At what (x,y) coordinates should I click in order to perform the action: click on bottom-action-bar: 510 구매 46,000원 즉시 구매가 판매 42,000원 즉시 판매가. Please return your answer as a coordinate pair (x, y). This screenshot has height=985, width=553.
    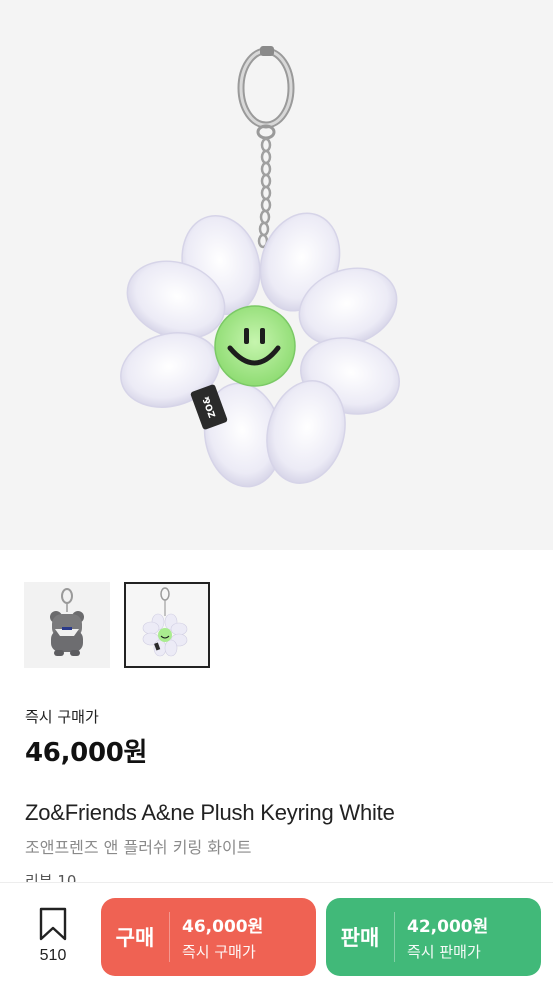
    Looking at the image, I should click on (276, 933).